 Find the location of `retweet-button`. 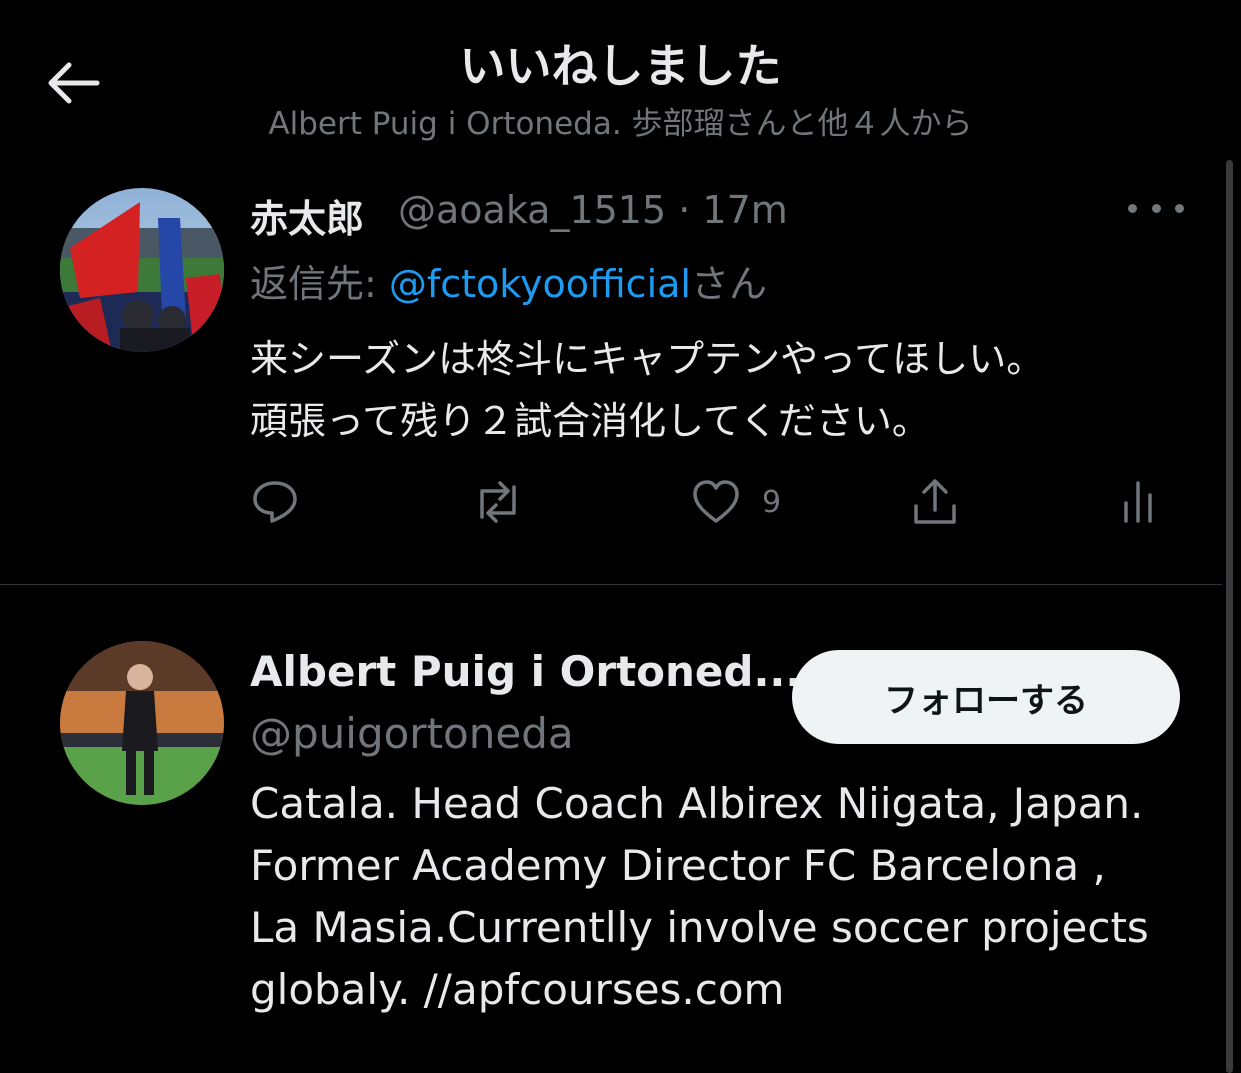

retweet-button is located at coordinates (498, 502).